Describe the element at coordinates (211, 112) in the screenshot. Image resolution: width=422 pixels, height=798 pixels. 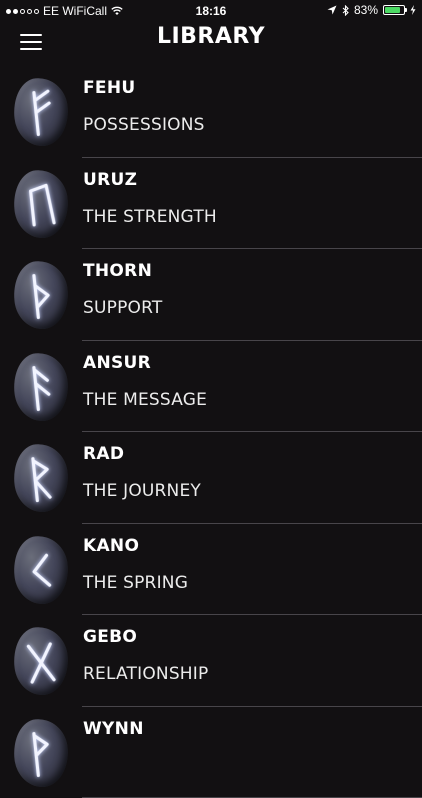
I see `rune-row-fehu: FEHU POSSESSIONS` at that location.